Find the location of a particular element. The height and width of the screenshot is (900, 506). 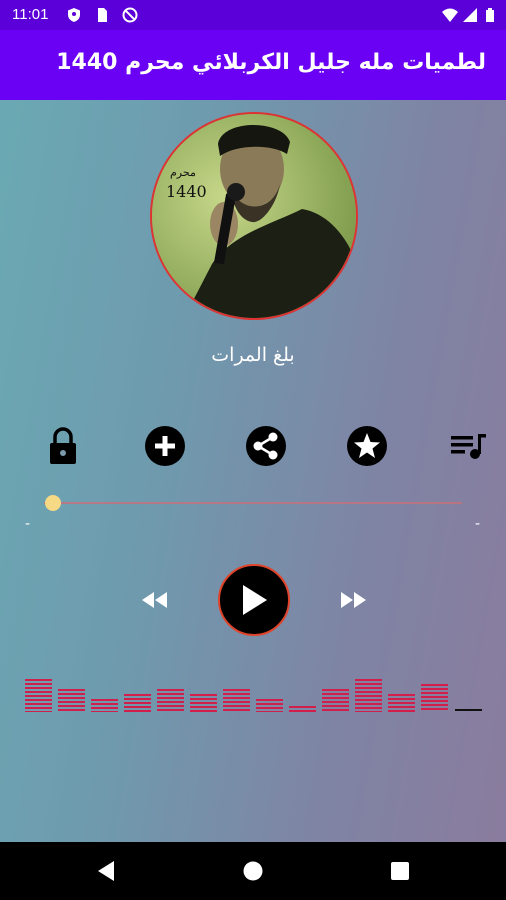

navigation-bar is located at coordinates (253, 871).